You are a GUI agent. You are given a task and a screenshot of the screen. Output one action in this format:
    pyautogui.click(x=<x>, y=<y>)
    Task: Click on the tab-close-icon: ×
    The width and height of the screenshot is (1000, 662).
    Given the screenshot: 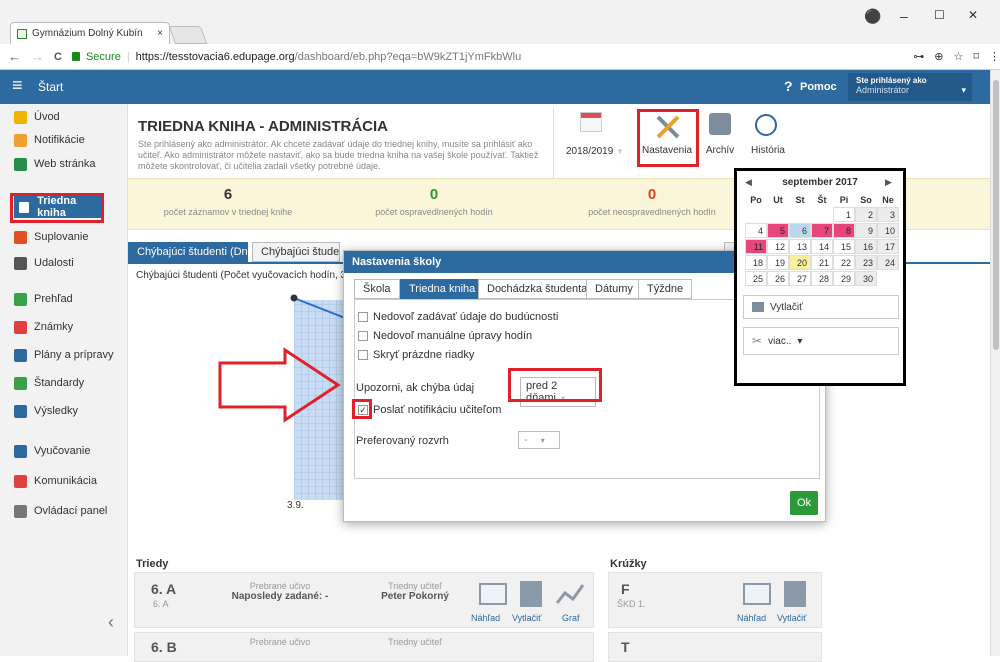 What is the action you would take?
    pyautogui.click(x=160, y=33)
    